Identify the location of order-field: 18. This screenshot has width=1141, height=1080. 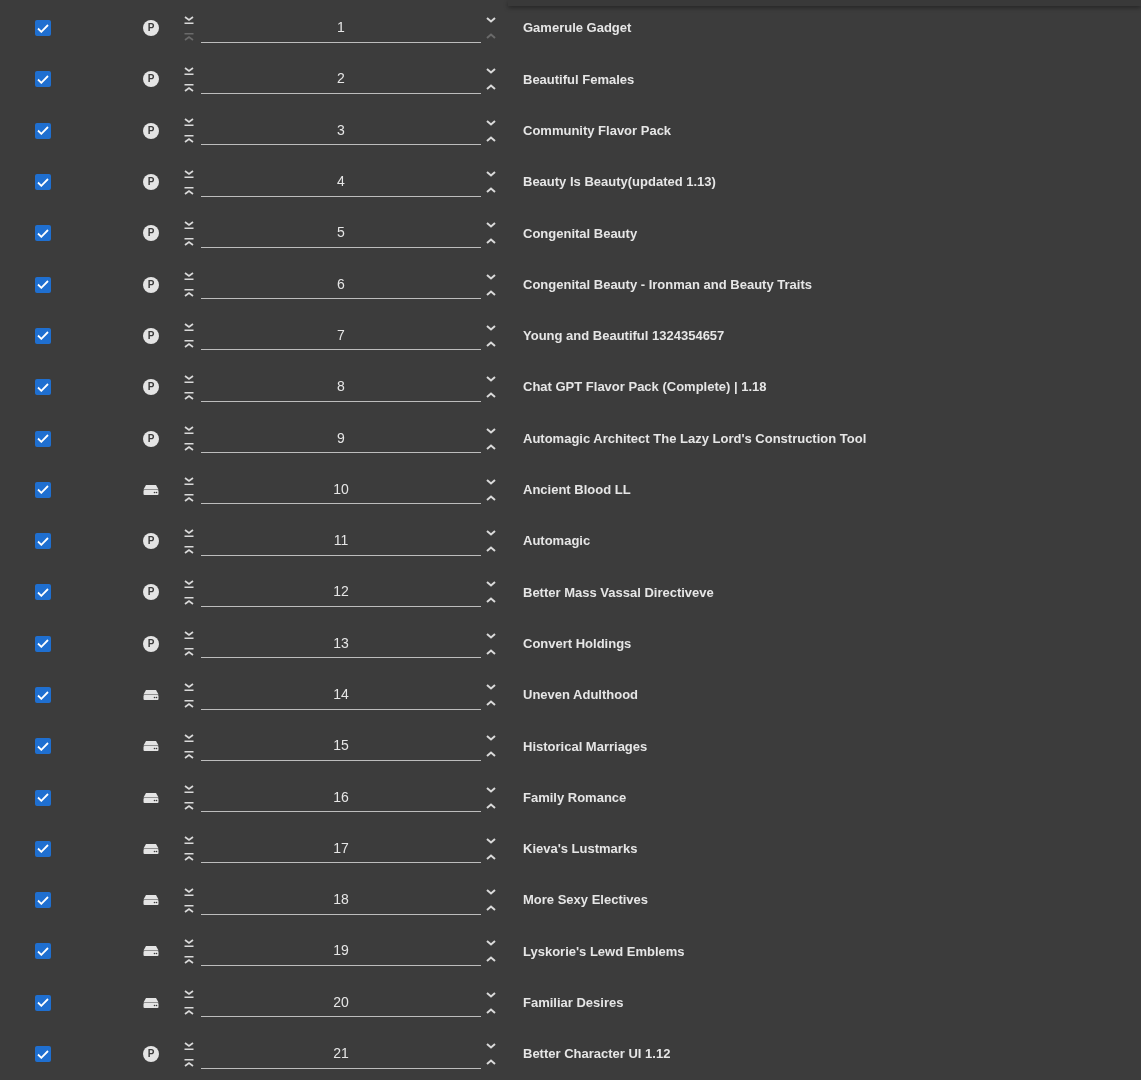
(341, 900).